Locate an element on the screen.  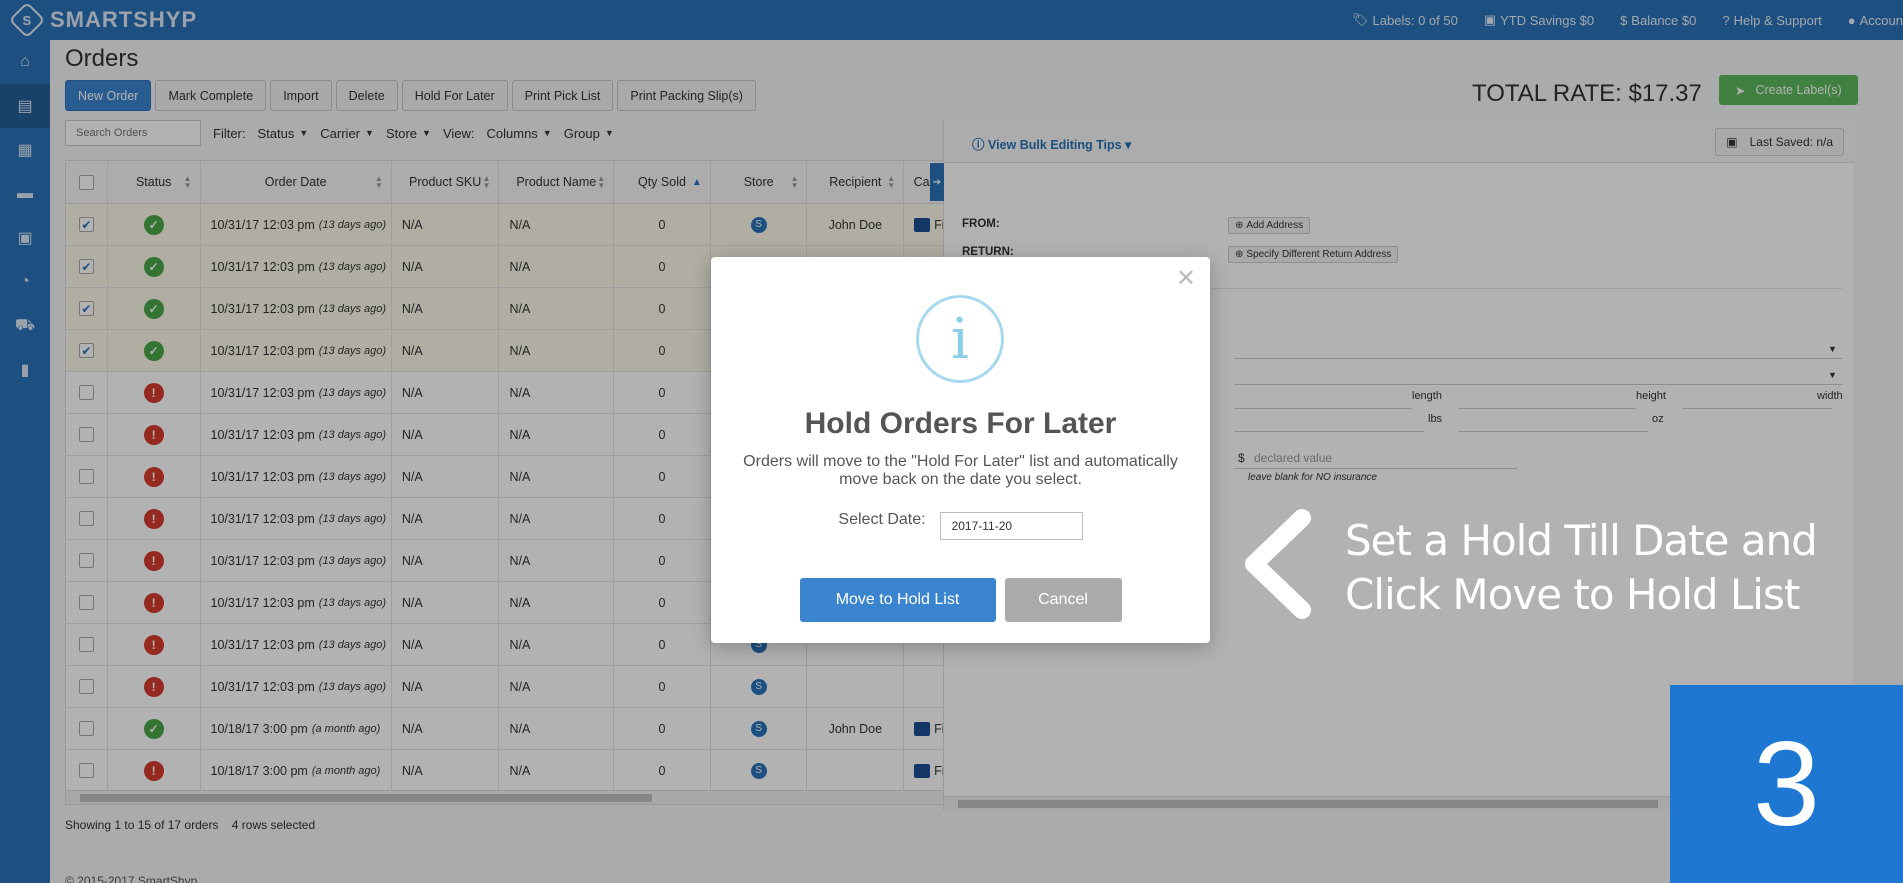
date-row: Select Date: 2017-11-20 is located at coordinates (960, 523).